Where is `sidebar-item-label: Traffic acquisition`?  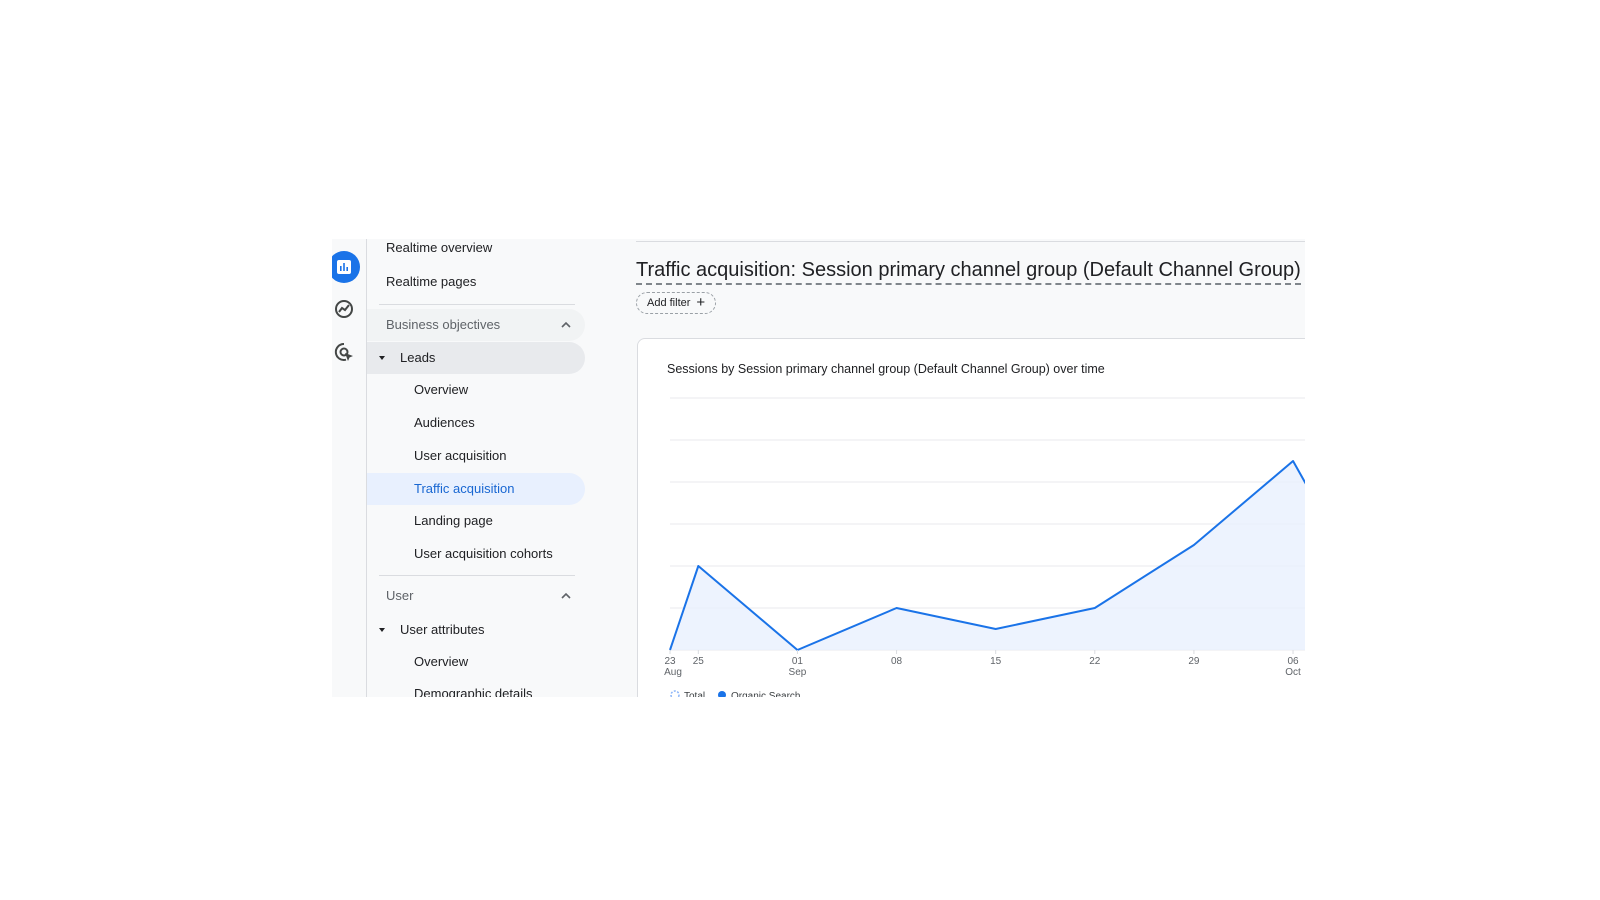
sidebar-item-label: Traffic acquisition is located at coordinates (464, 488).